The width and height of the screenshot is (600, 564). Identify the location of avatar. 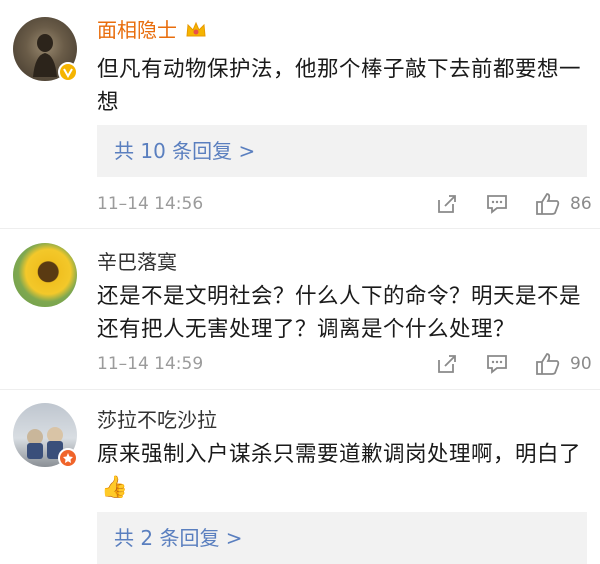
(45, 275).